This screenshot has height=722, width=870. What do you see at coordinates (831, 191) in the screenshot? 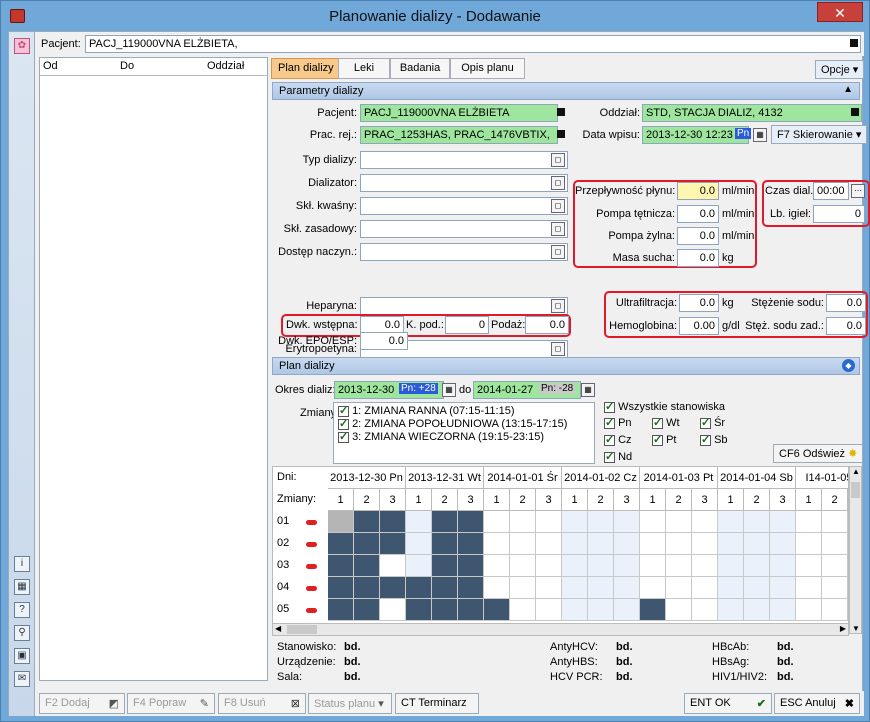
I see `duration-field: 00:00` at bounding box center [831, 191].